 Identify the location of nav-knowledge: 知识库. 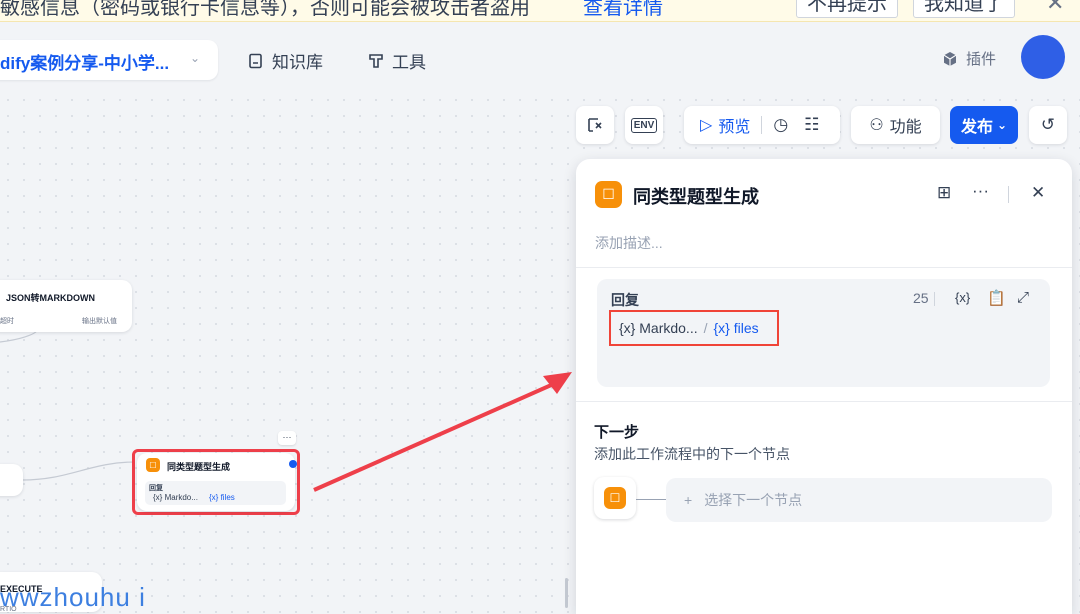
(285, 60).